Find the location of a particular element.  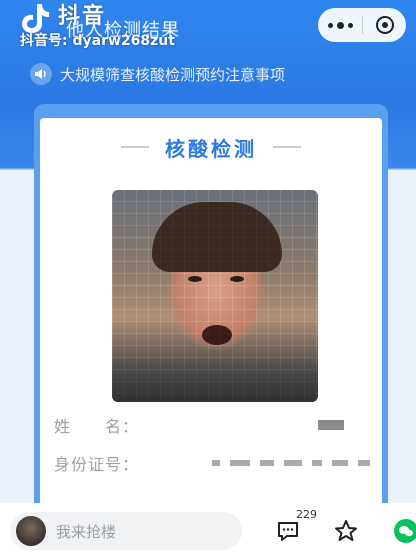

notice-bar: 大规模筛查核酸检测预约注意事项 is located at coordinates (157, 74).